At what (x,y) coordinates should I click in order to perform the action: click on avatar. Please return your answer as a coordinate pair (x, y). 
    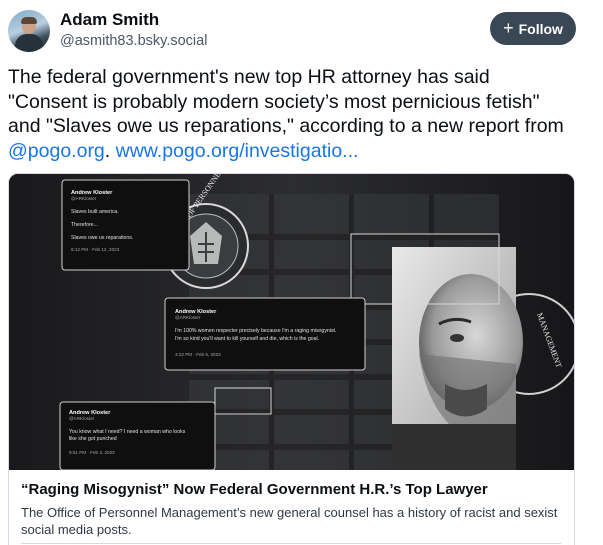
    Looking at the image, I should click on (29, 31).